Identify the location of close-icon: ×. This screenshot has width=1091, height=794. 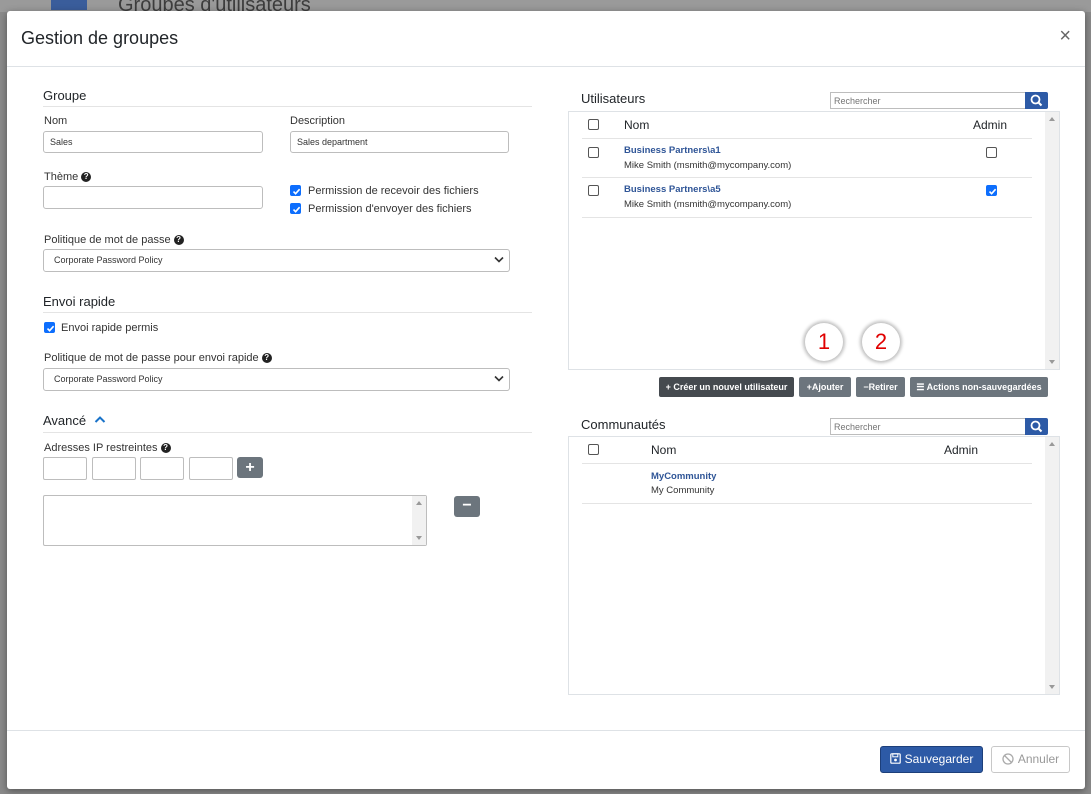
(1065, 36).